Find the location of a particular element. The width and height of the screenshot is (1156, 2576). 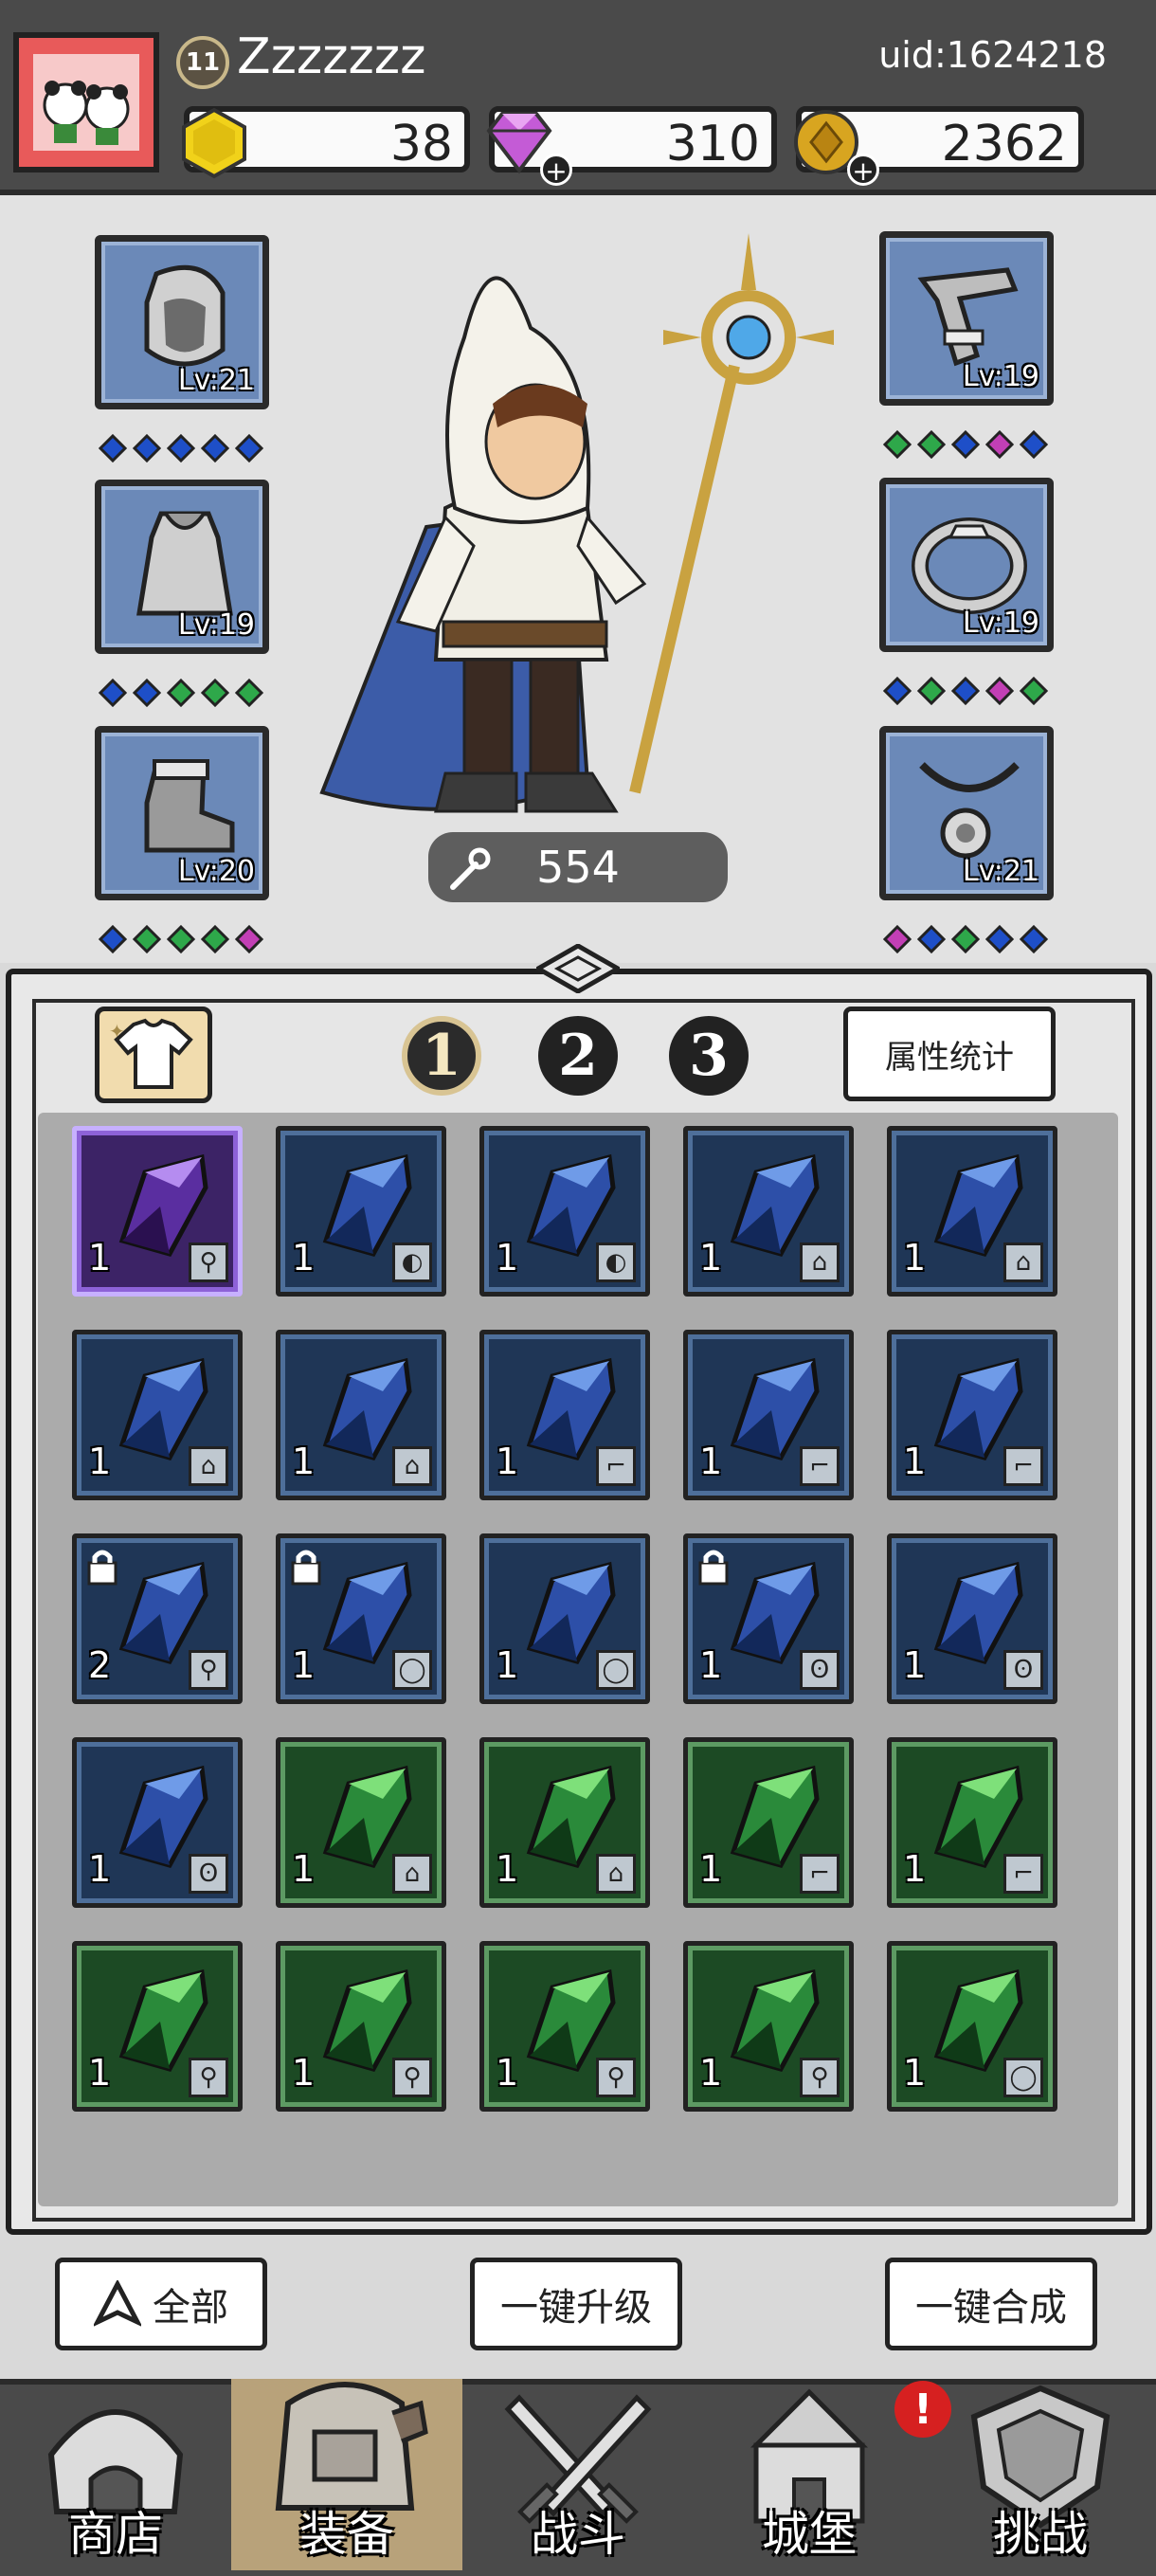

coin-value: 2362 is located at coordinates (1004, 144).